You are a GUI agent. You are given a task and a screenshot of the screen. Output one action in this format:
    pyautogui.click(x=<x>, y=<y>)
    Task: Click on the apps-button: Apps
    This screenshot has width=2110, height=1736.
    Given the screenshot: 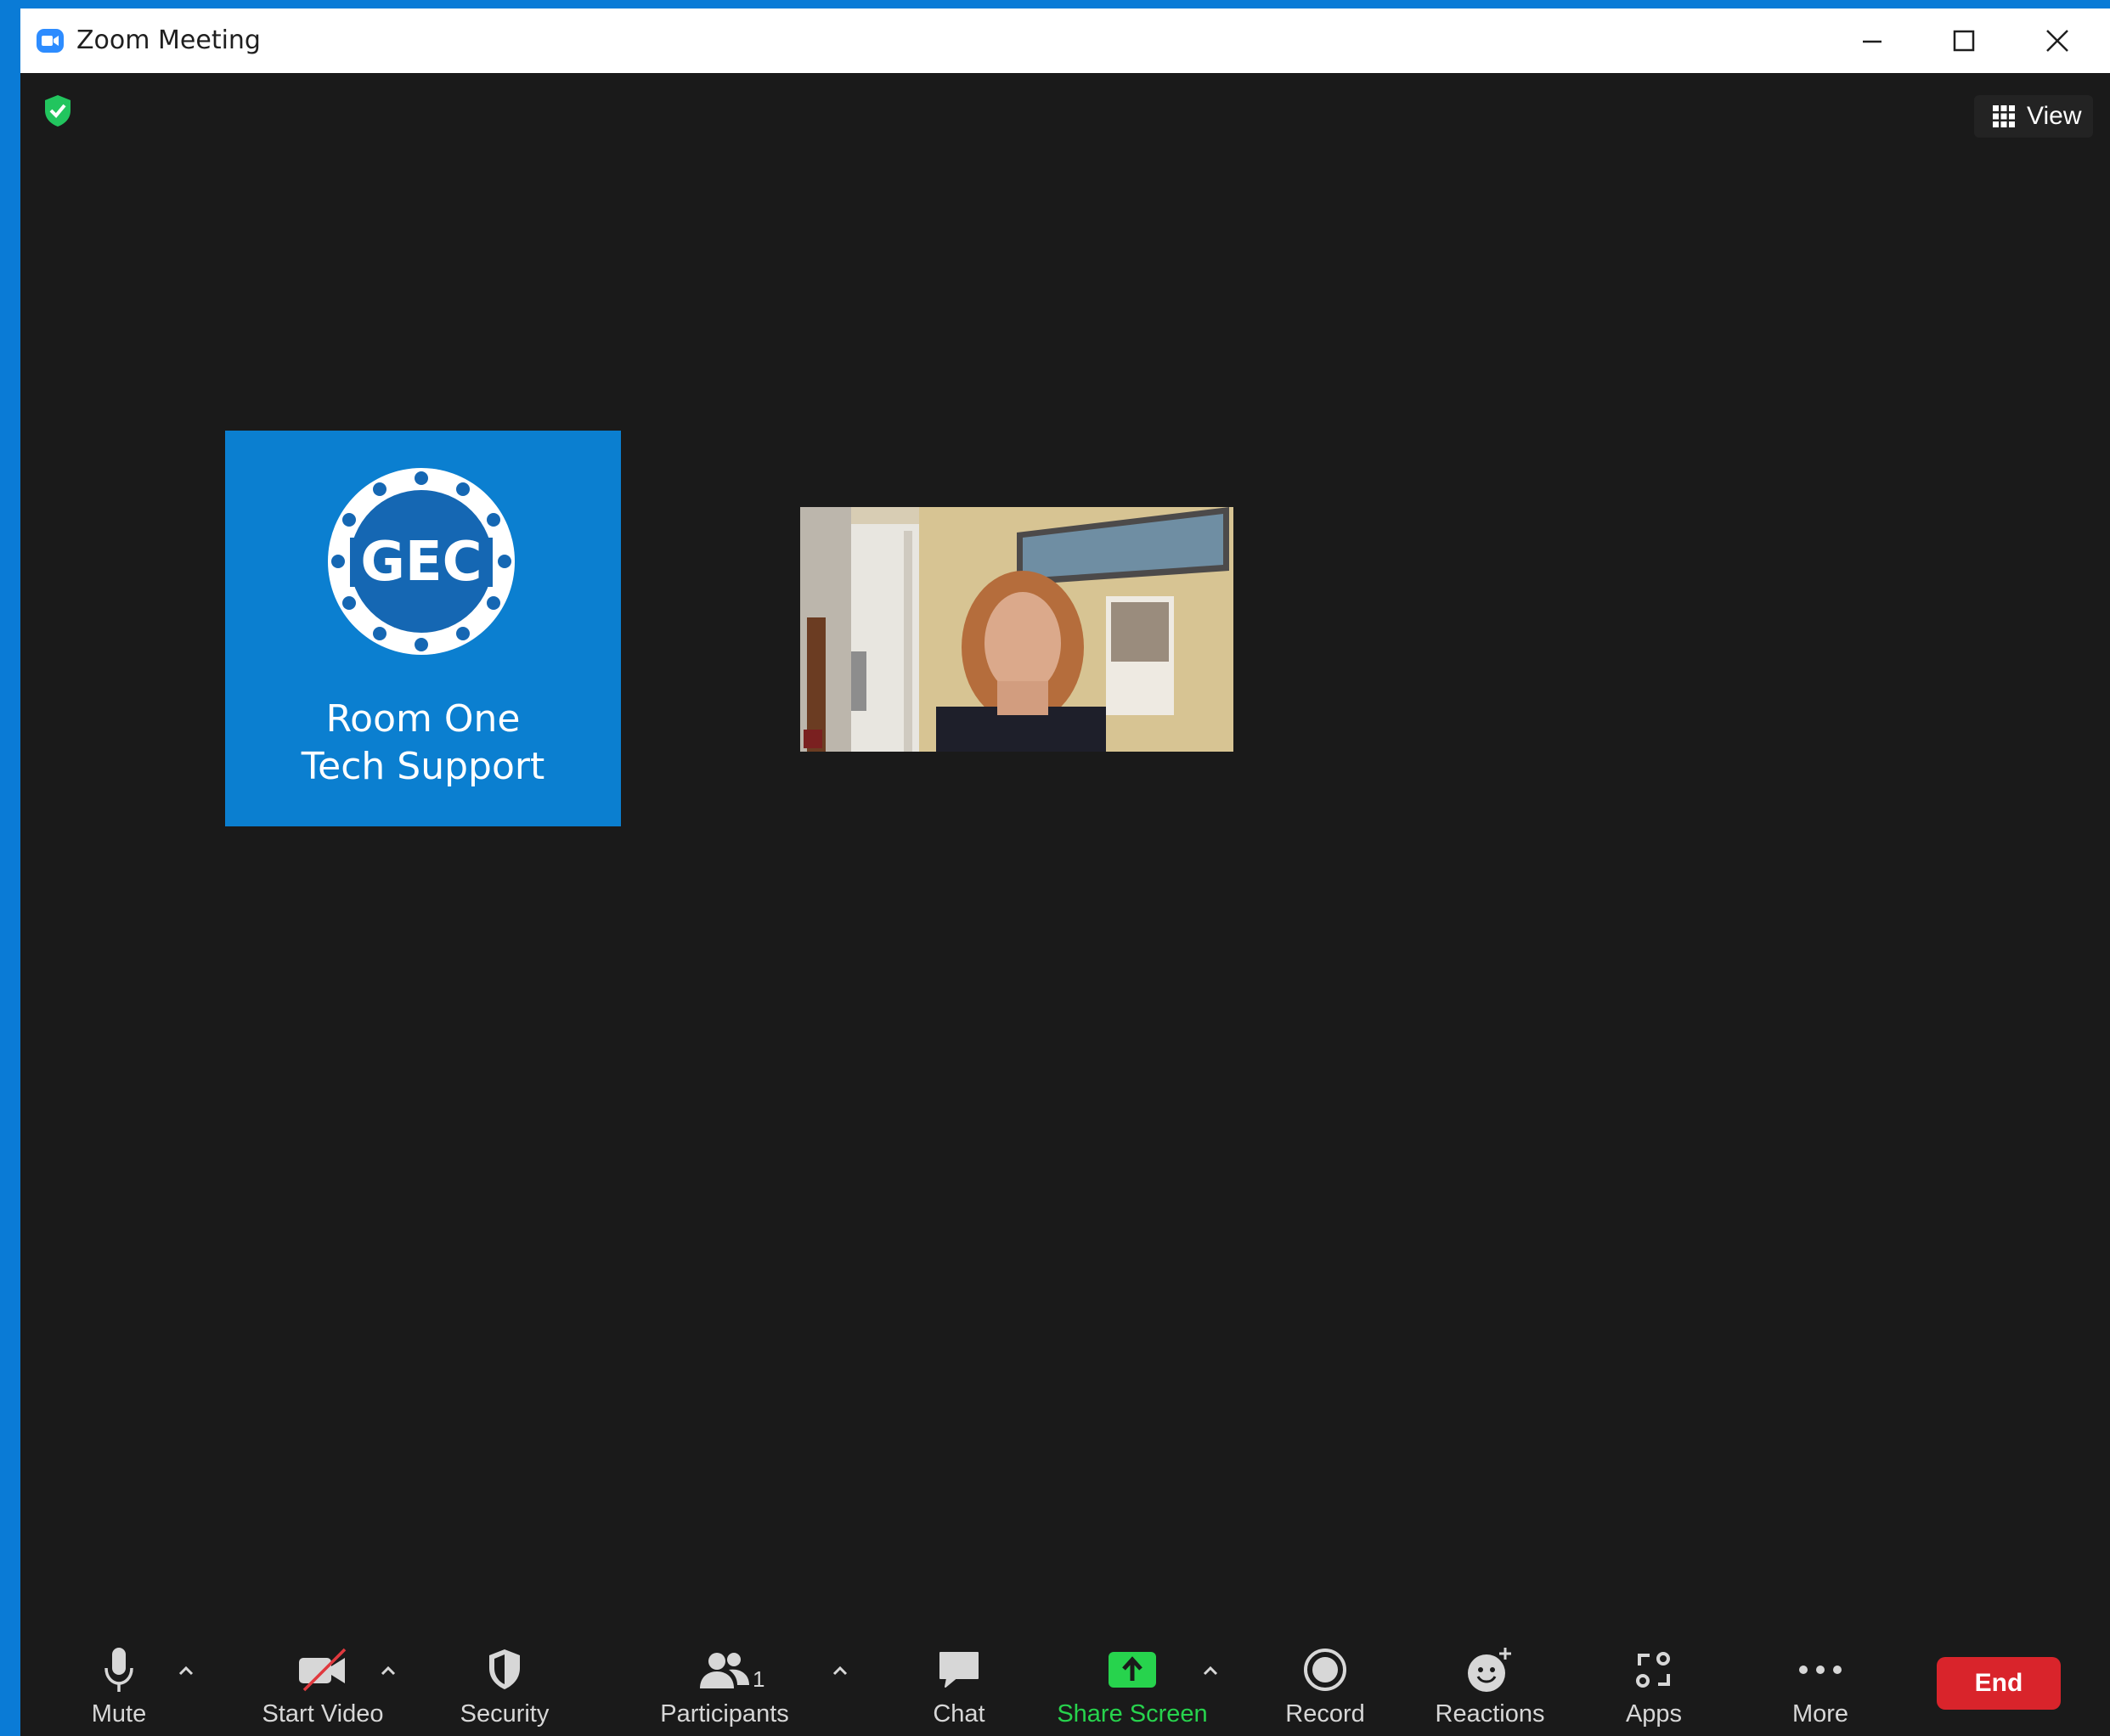 What is the action you would take?
    pyautogui.click(x=1654, y=1690)
    